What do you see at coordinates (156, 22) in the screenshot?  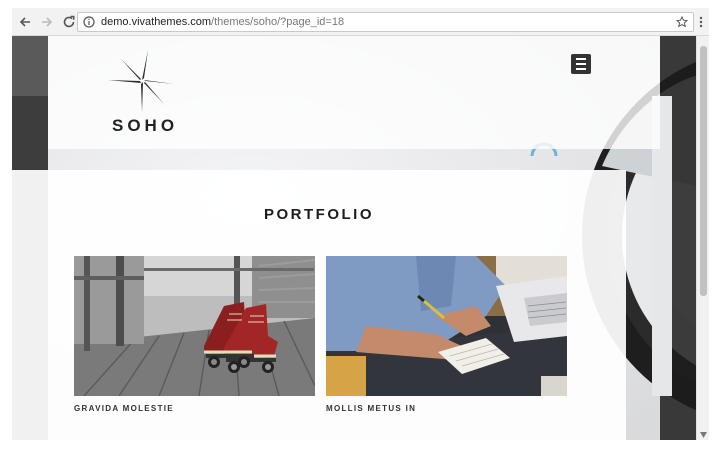 I see `url-host: demo.vivathemes.com` at bounding box center [156, 22].